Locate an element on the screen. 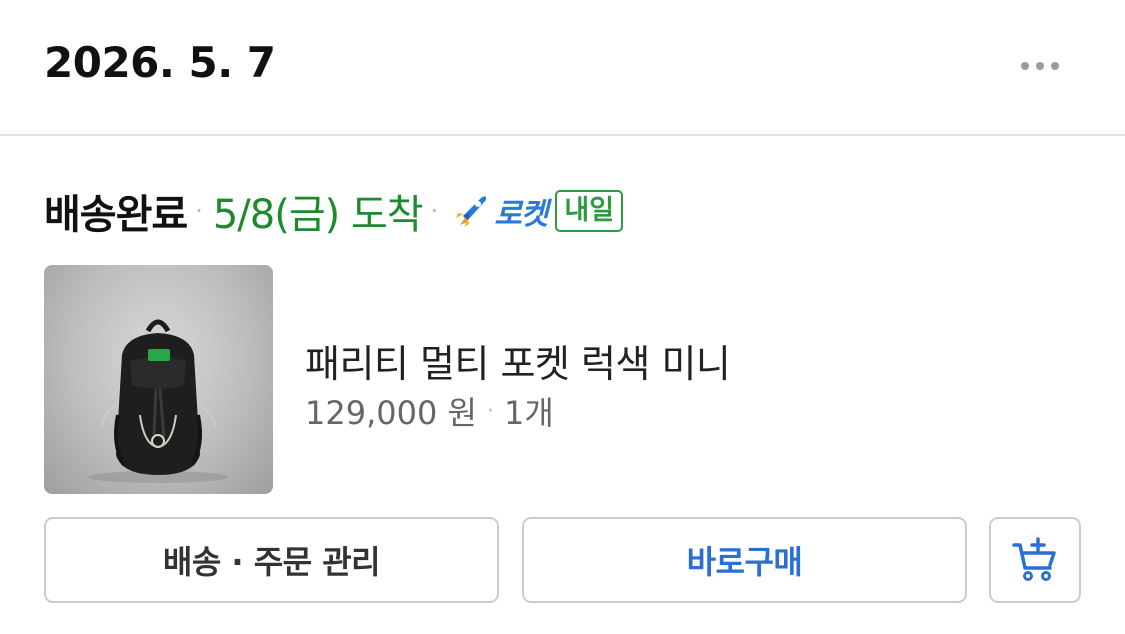 This screenshot has height=634, width=1125. backpack-image is located at coordinates (158, 401).